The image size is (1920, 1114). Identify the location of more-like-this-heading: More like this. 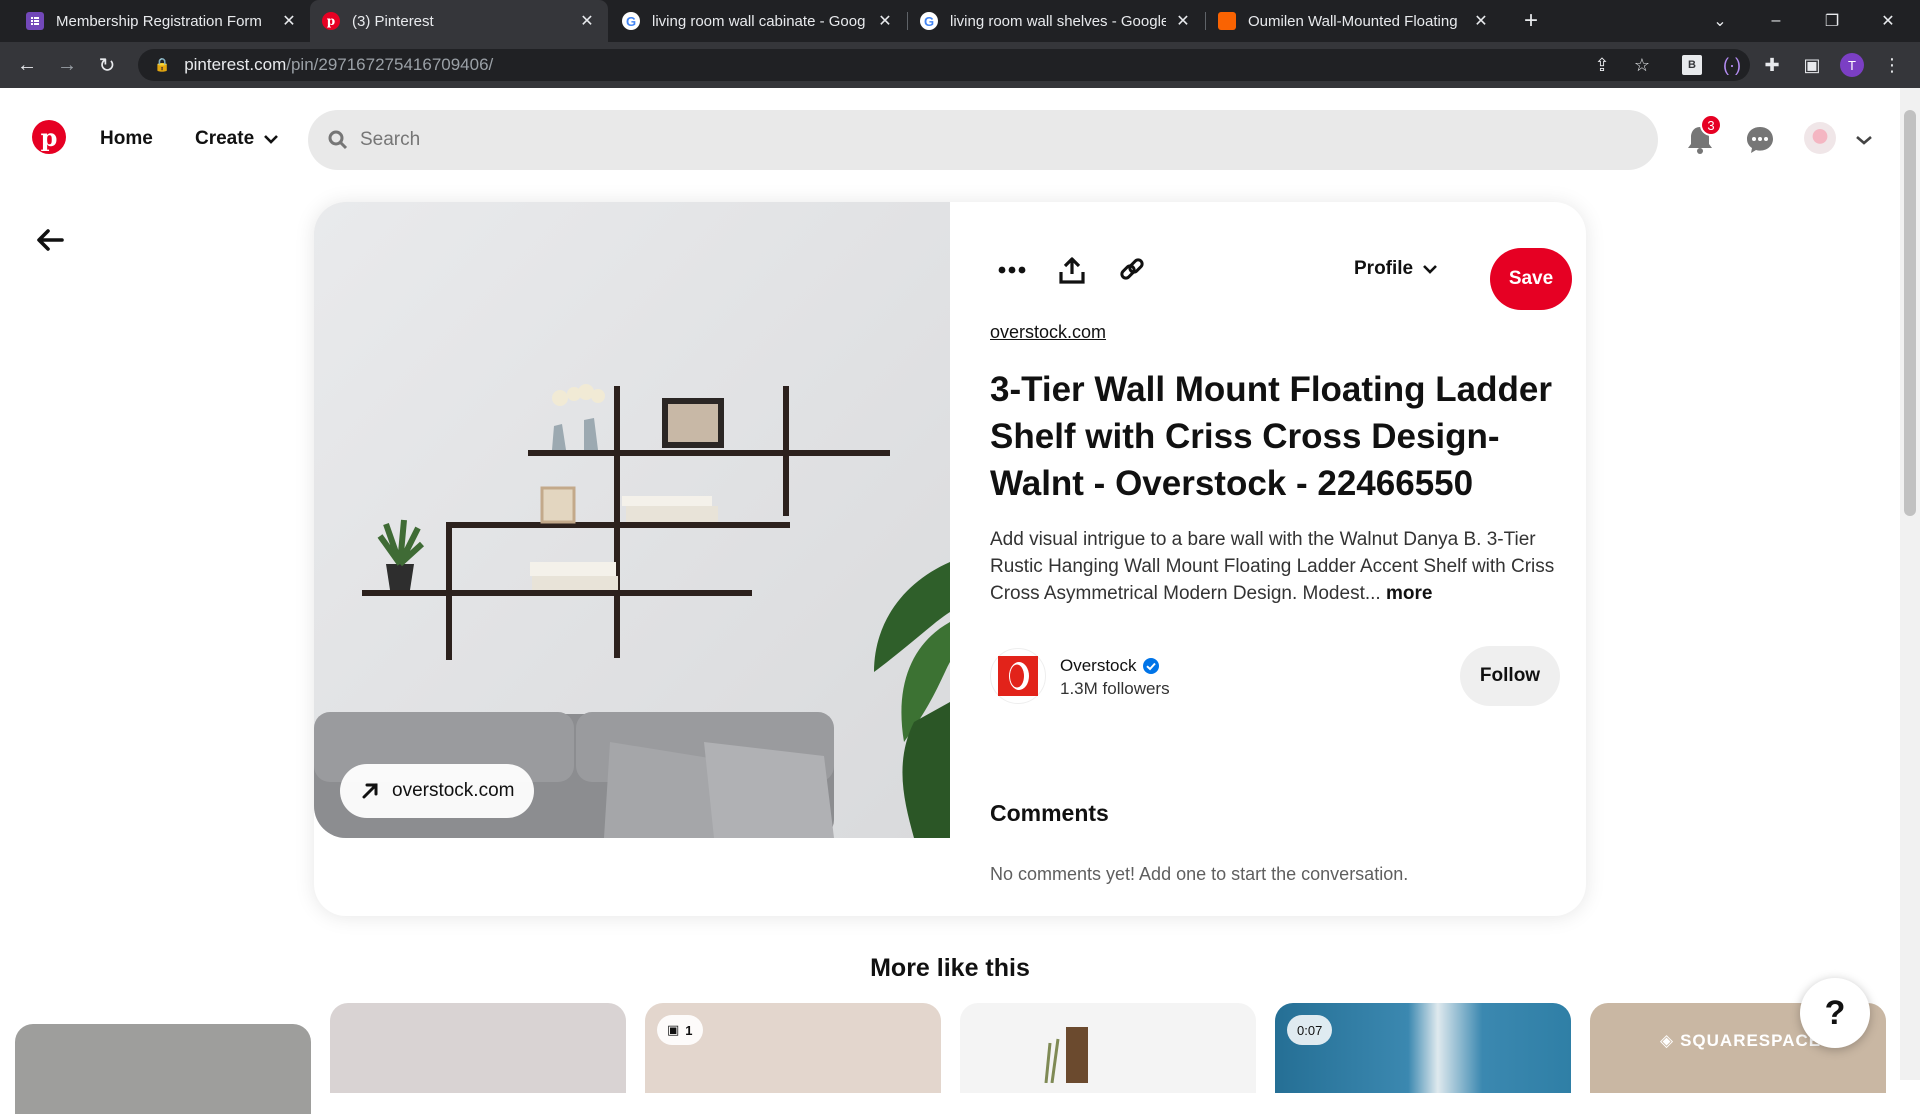
(950, 968).